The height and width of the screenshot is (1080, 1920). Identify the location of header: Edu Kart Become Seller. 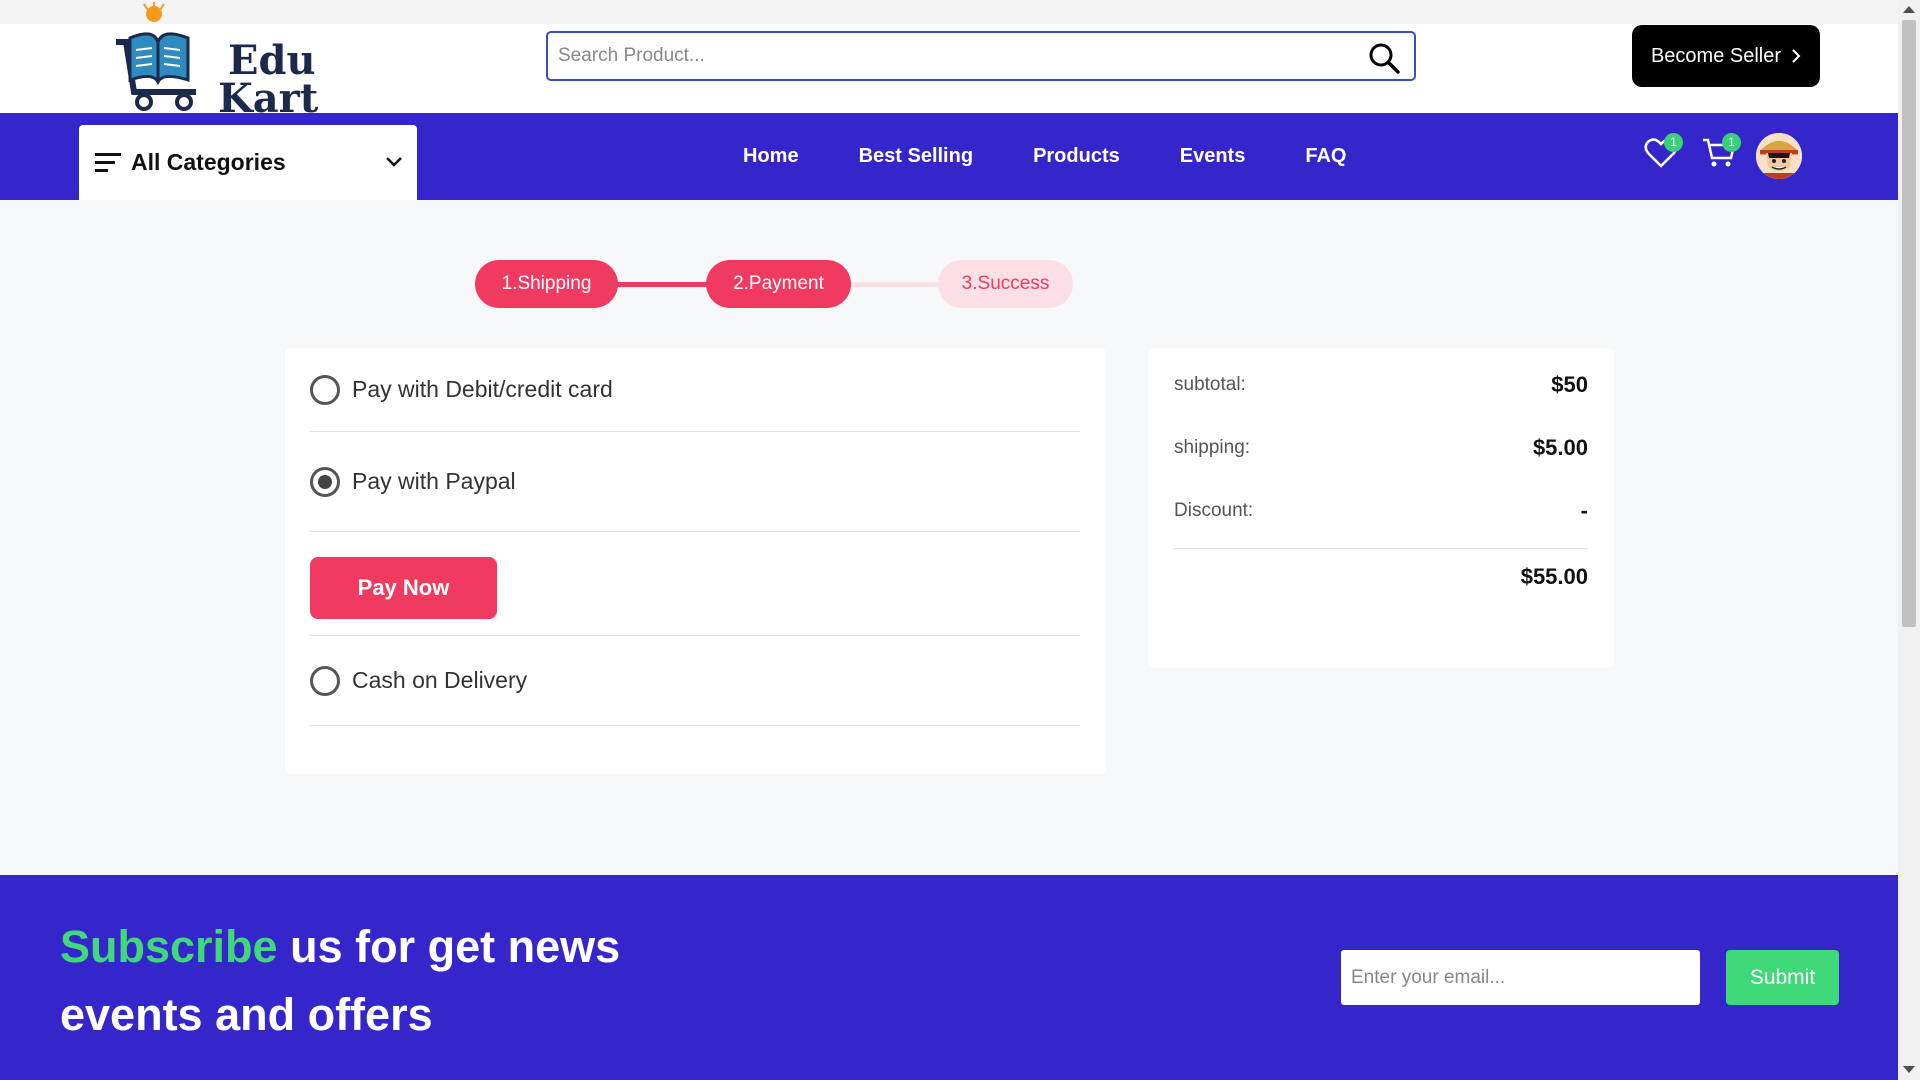
(949, 60).